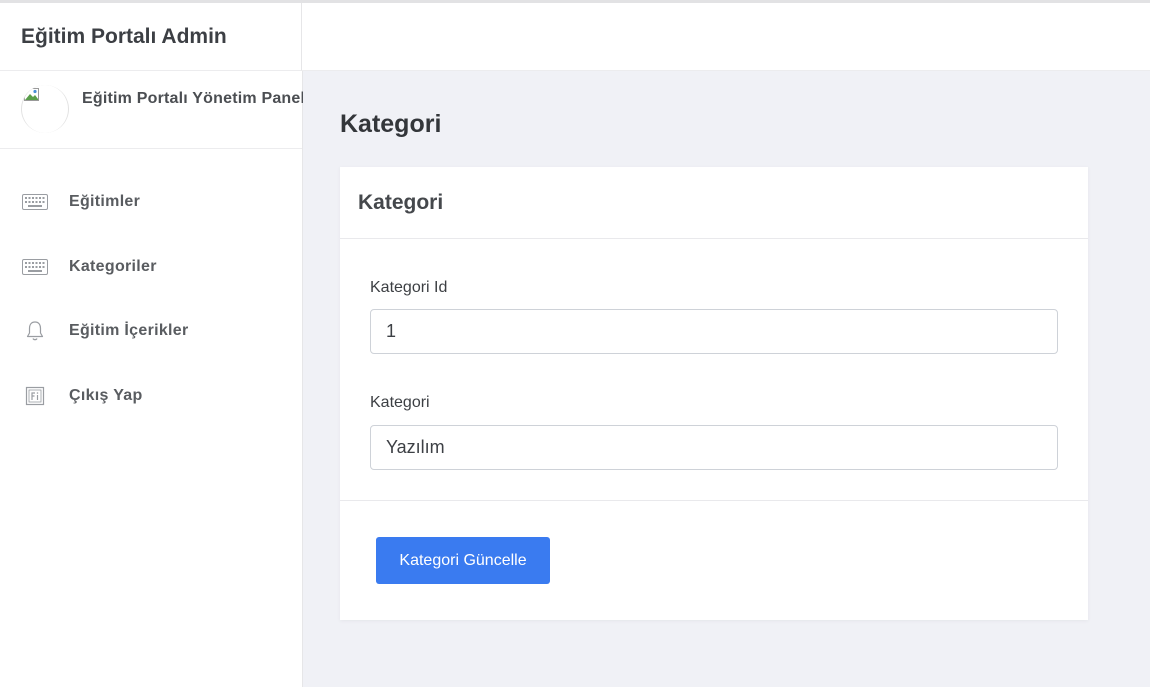 The image size is (1150, 687). Describe the element at coordinates (391, 124) in the screenshot. I see `page-title: Kategori` at that location.